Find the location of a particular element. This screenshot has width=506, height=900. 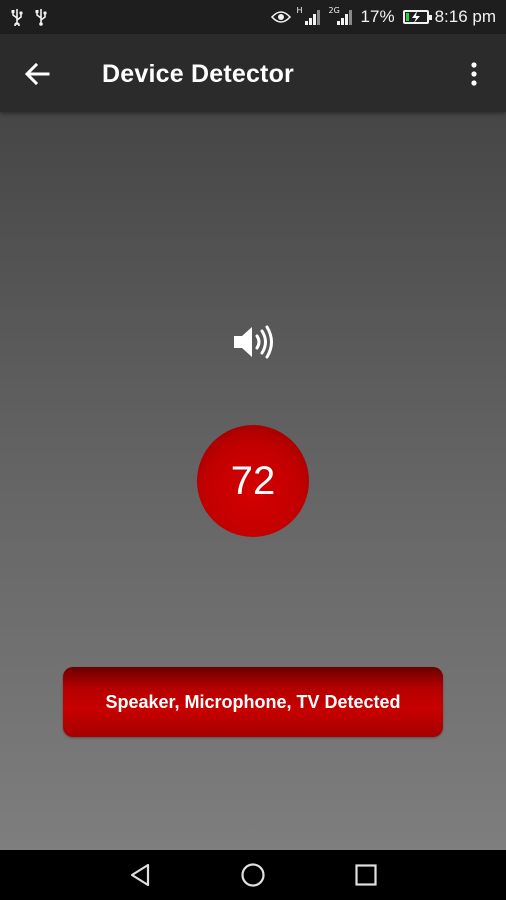

home-circle-icon is located at coordinates (253, 875).